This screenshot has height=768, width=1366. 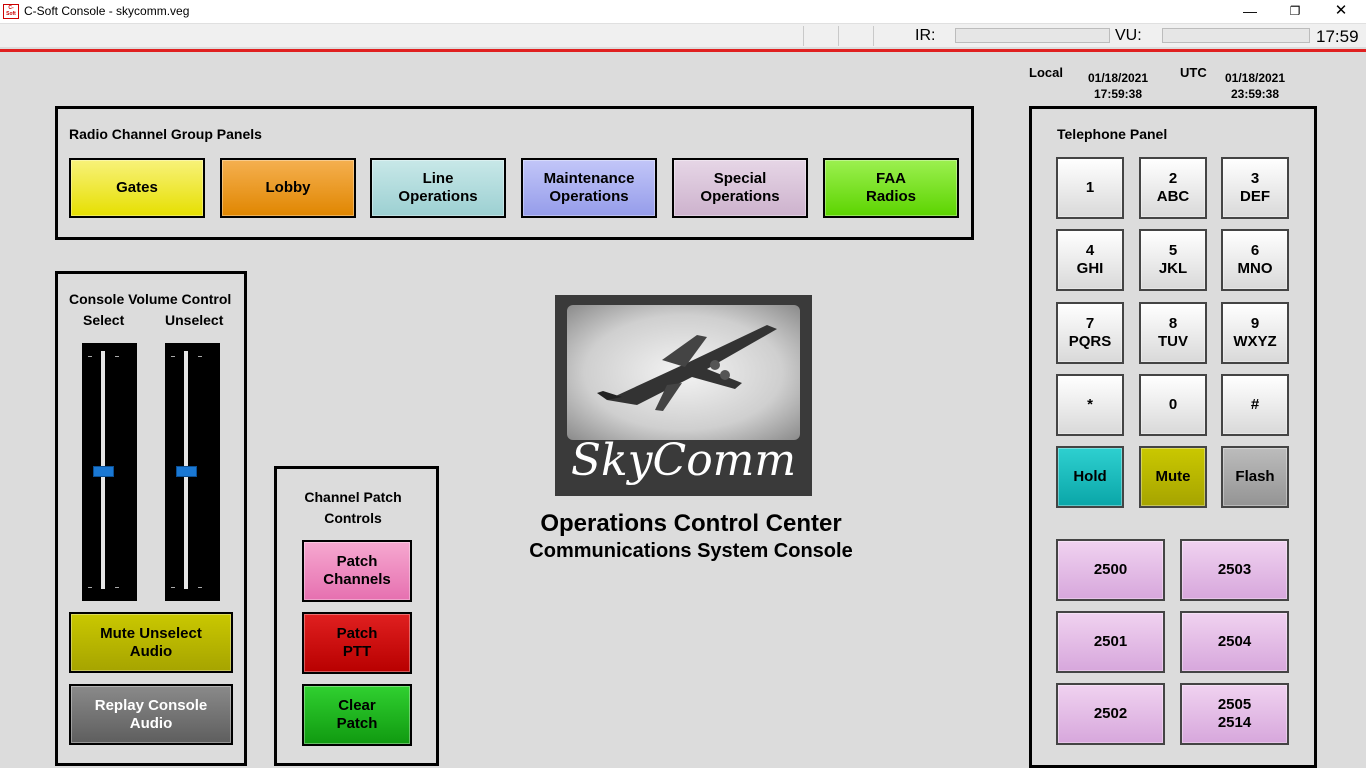 What do you see at coordinates (1173, 188) in the screenshot?
I see `dial-key-2: 2 ABC` at bounding box center [1173, 188].